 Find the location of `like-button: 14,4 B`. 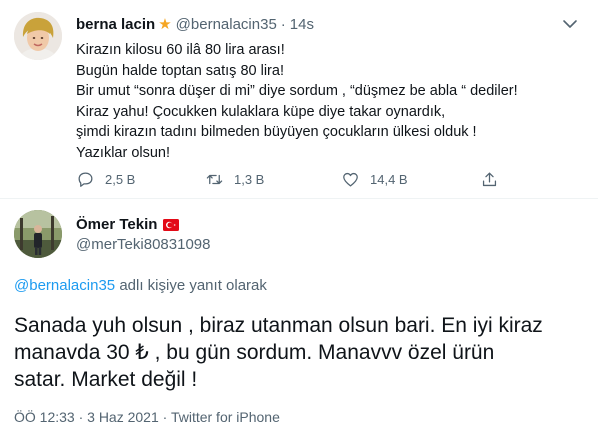

like-button: 14,4 B is located at coordinates (374, 179).